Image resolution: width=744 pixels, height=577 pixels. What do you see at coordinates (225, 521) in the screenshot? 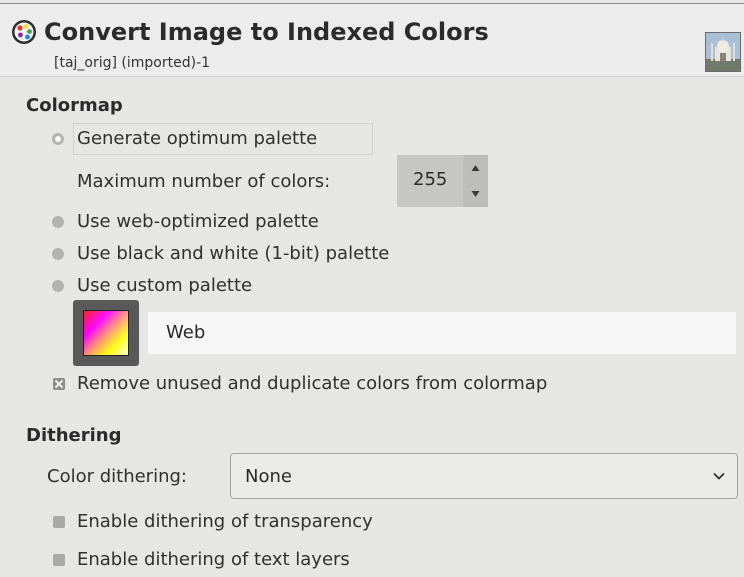
I see `dither-transparency-label: Enable dithering of transparency` at bounding box center [225, 521].